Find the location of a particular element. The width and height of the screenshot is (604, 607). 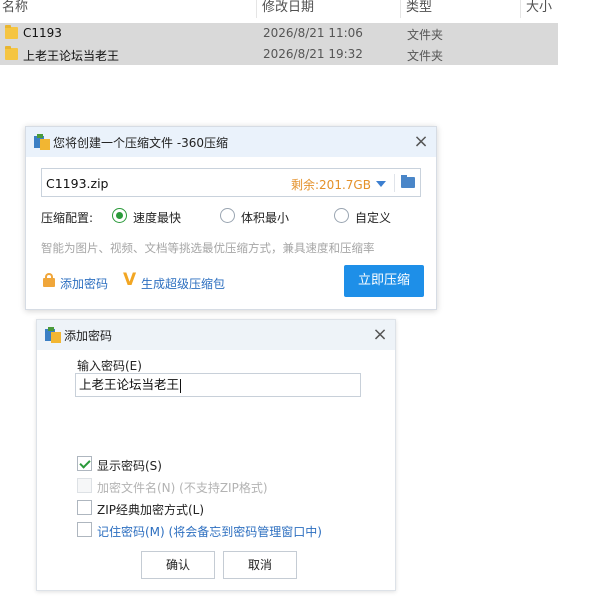

chevron-down-icon is located at coordinates (381, 184).